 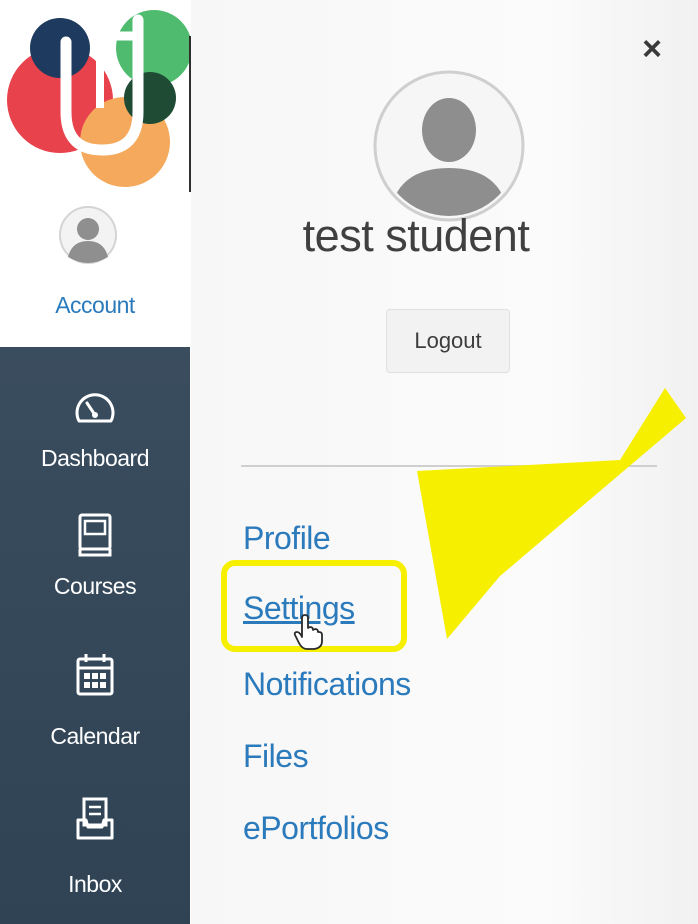 What do you see at coordinates (95, 710) in the screenshot?
I see `nav-item-calendar: Calendar` at bounding box center [95, 710].